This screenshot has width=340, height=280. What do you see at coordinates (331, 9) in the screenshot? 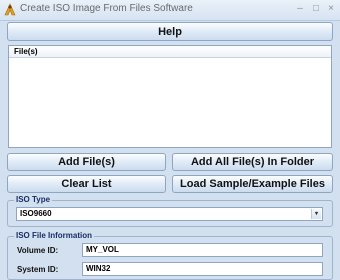
I see `close-icon: ×` at bounding box center [331, 9].